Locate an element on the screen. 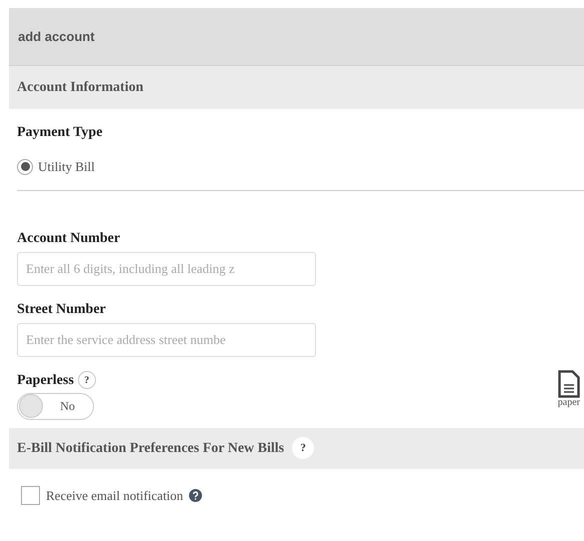  field-label: Street Number is located at coordinates (61, 309).